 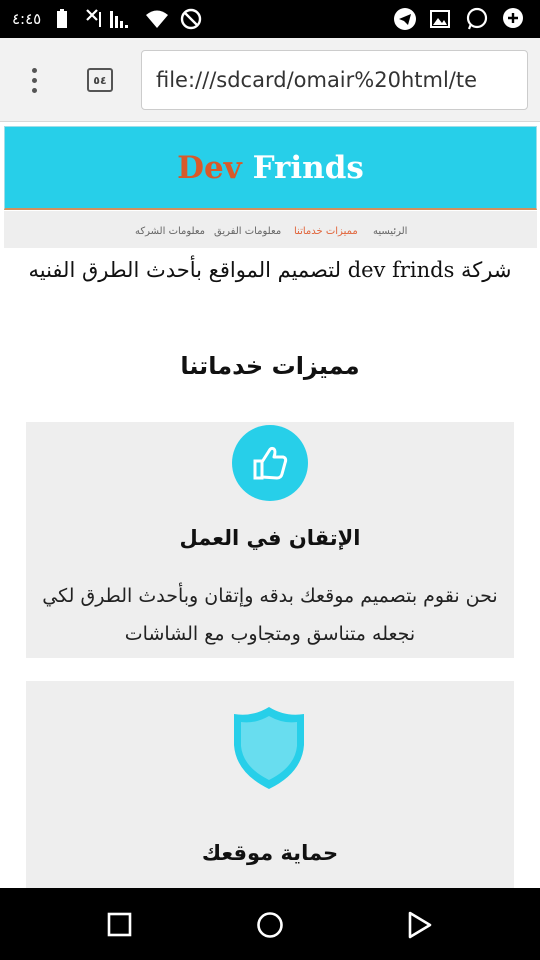 I want to click on thumbs-up-icon, so click(x=270, y=463).